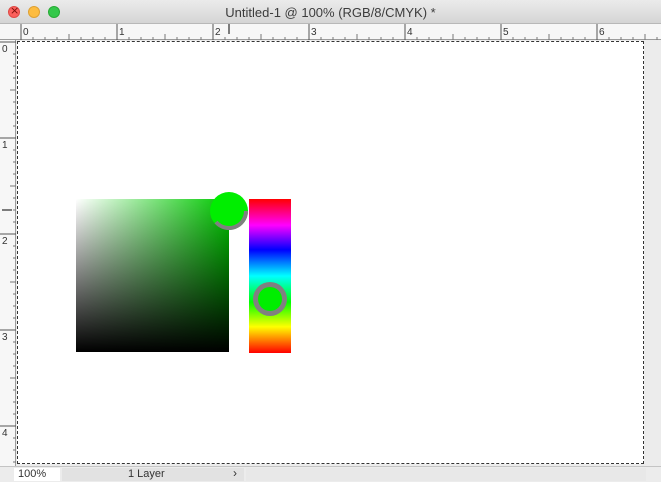 The image size is (661, 482). I want to click on hue-handle-swatch, so click(270, 299).